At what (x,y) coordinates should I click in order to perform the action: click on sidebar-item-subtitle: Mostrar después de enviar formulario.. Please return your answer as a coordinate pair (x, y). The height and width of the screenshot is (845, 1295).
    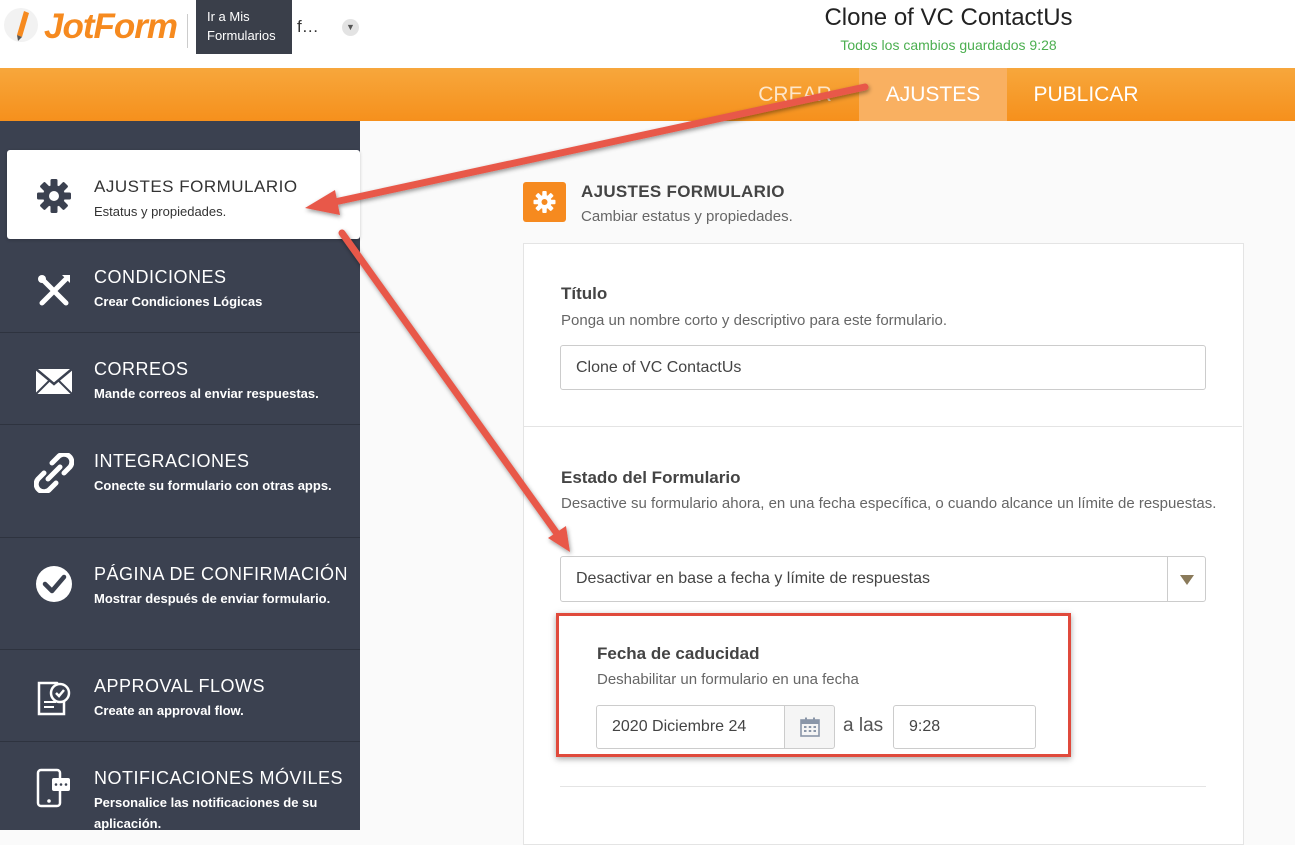
    Looking at the image, I should click on (212, 598).